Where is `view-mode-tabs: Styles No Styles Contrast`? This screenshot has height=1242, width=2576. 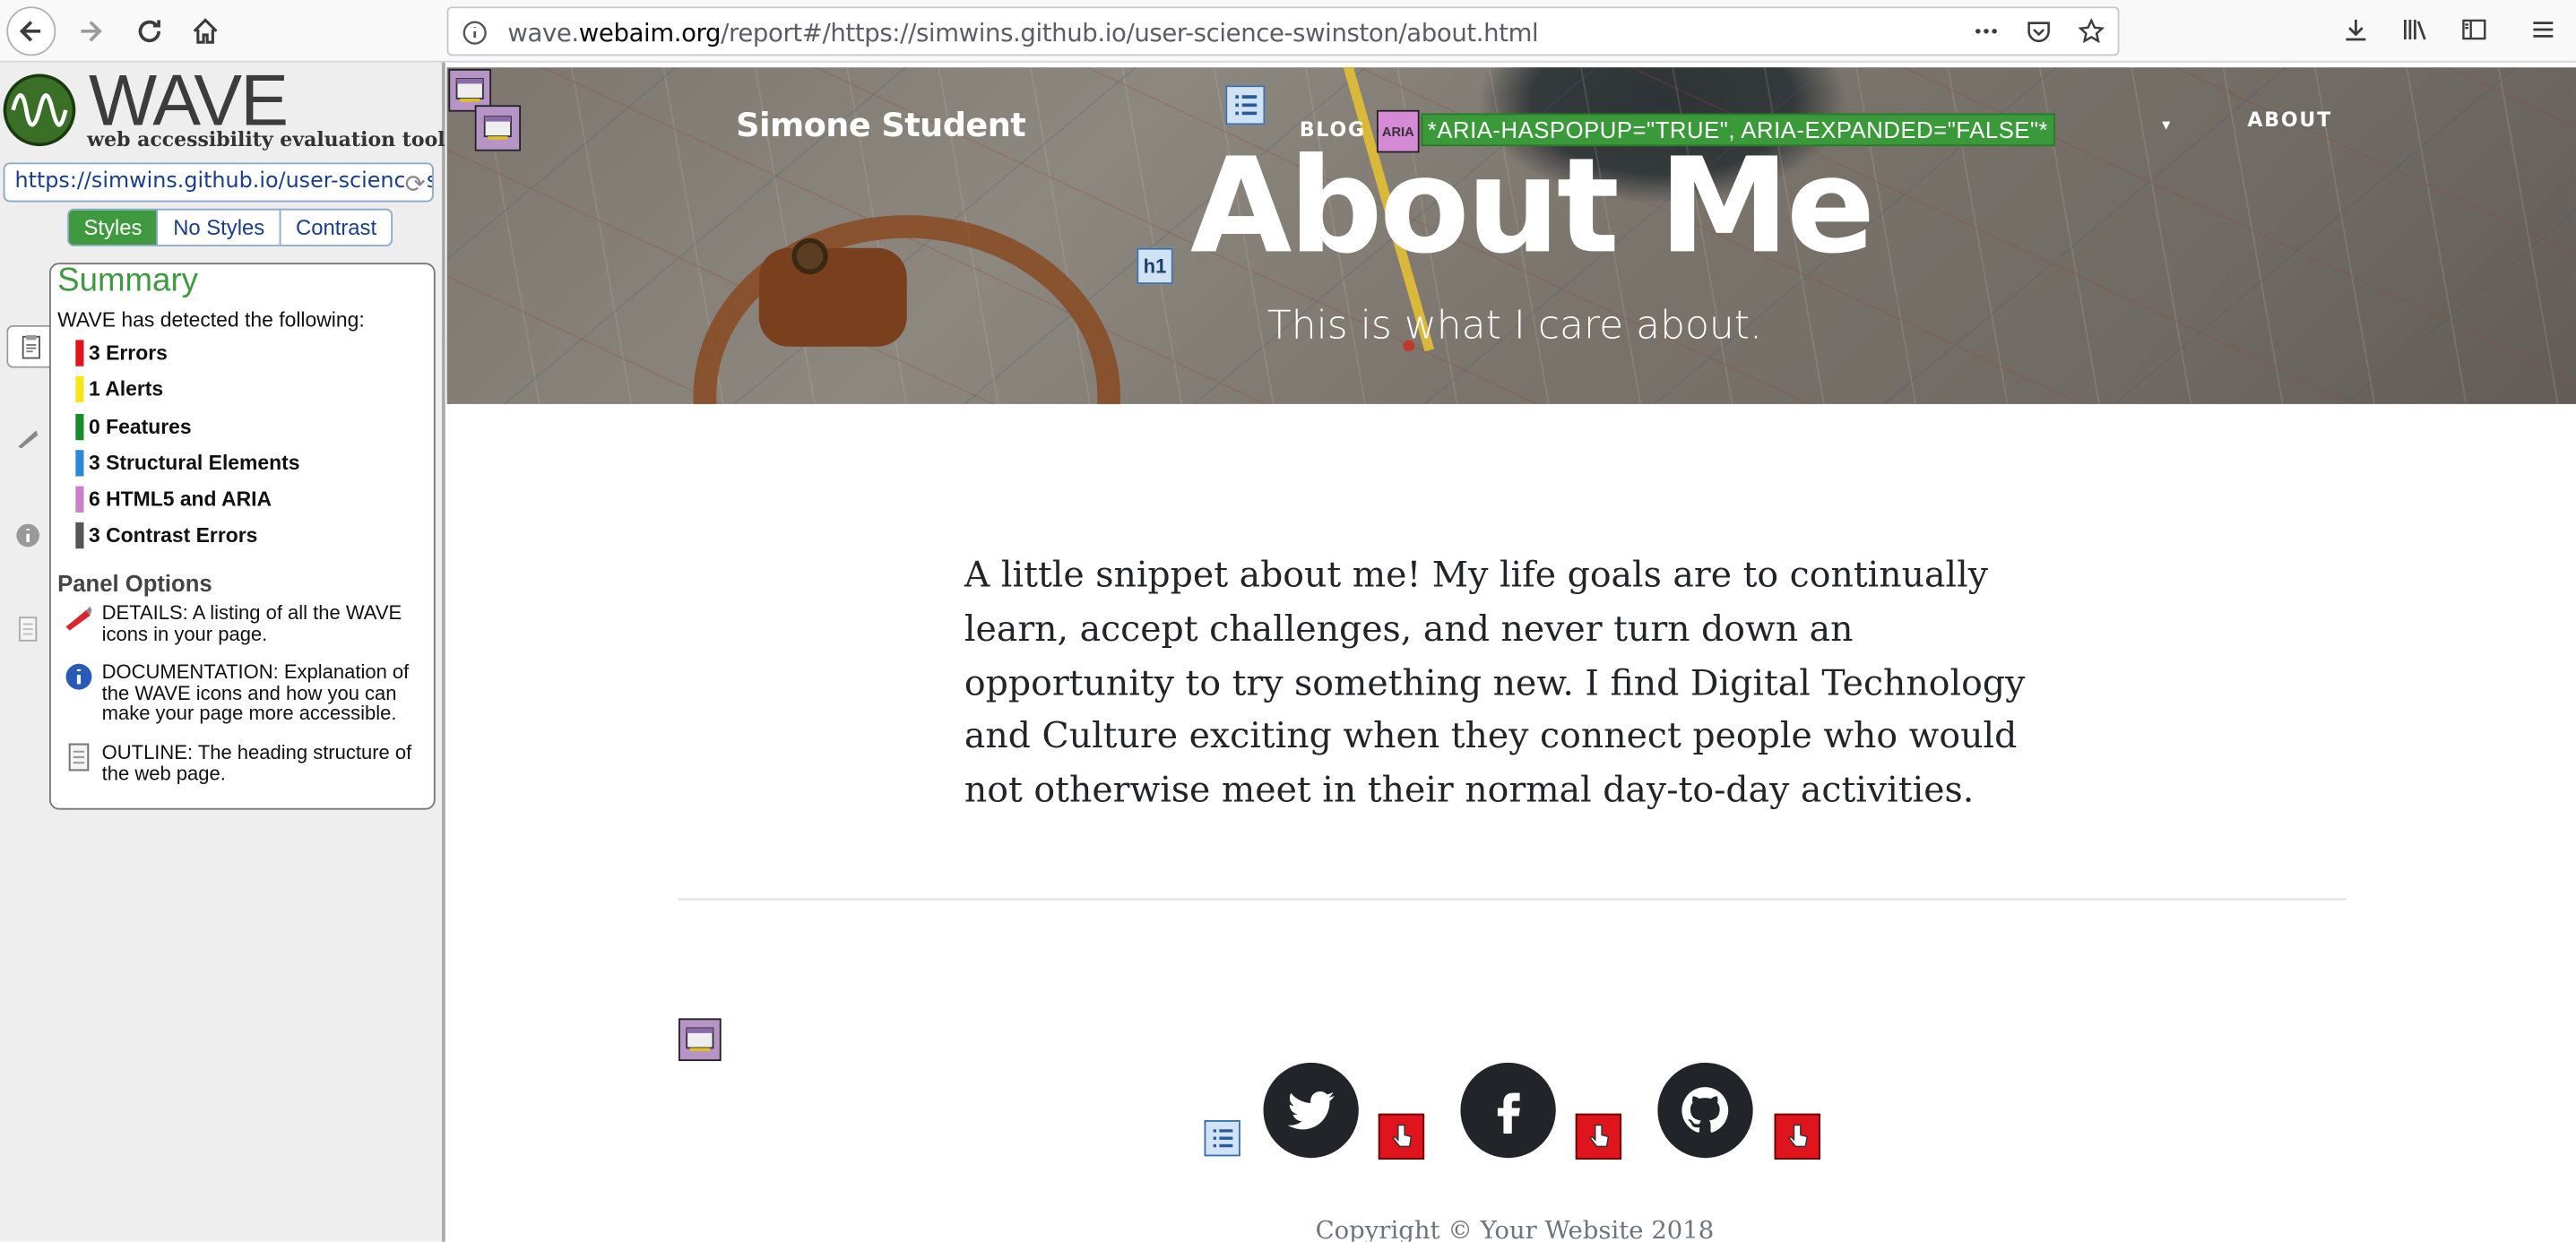
view-mode-tabs: Styles No Styles Contrast is located at coordinates (230, 227).